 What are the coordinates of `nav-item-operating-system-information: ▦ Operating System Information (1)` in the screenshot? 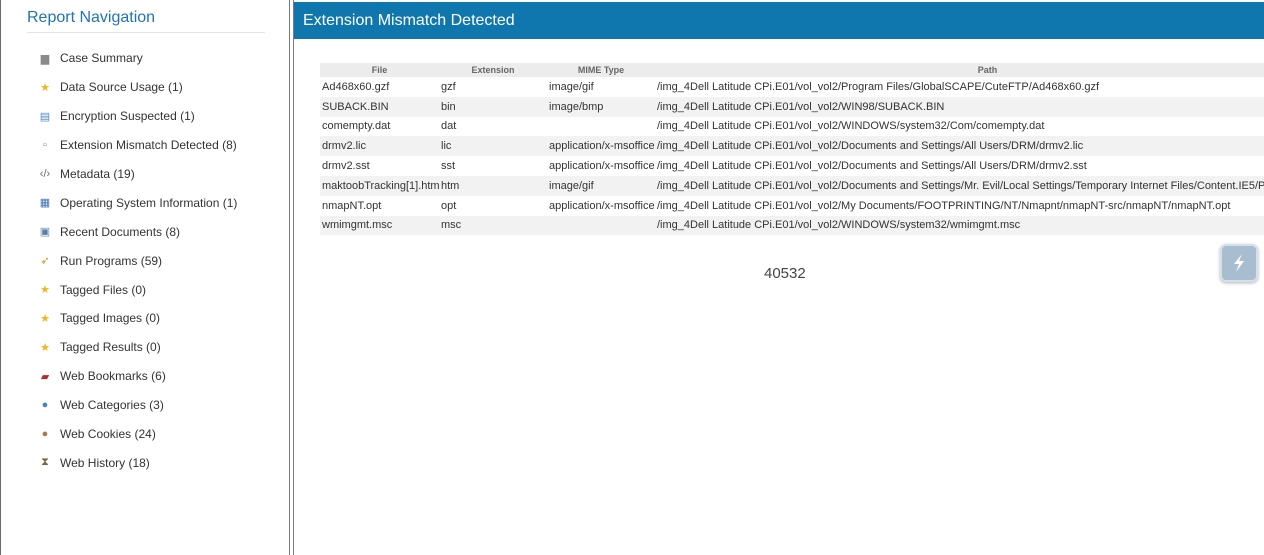 It's located at (138, 202).